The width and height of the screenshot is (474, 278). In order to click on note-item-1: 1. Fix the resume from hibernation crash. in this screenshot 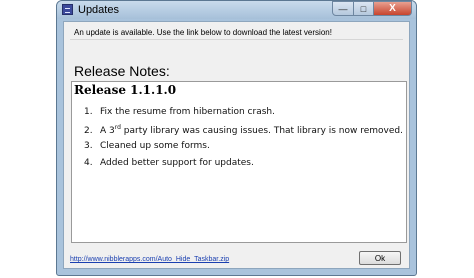, I will do `click(179, 112)`.